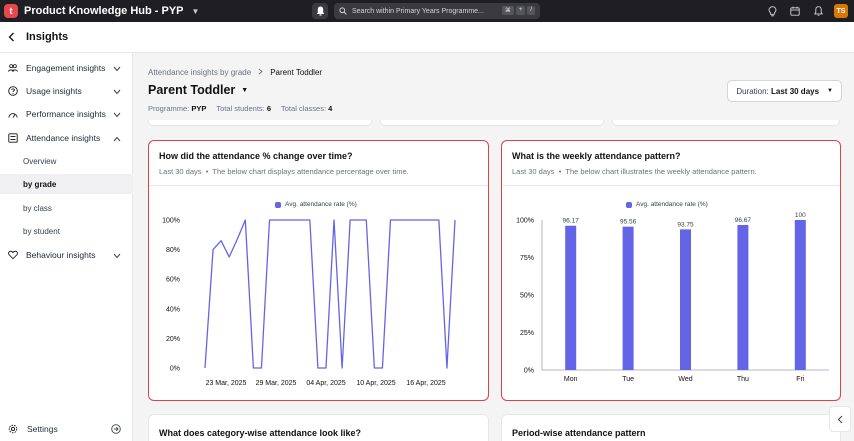 The width and height of the screenshot is (854, 441). What do you see at coordinates (169, 108) in the screenshot?
I see `programme-label: Programme:` at bounding box center [169, 108].